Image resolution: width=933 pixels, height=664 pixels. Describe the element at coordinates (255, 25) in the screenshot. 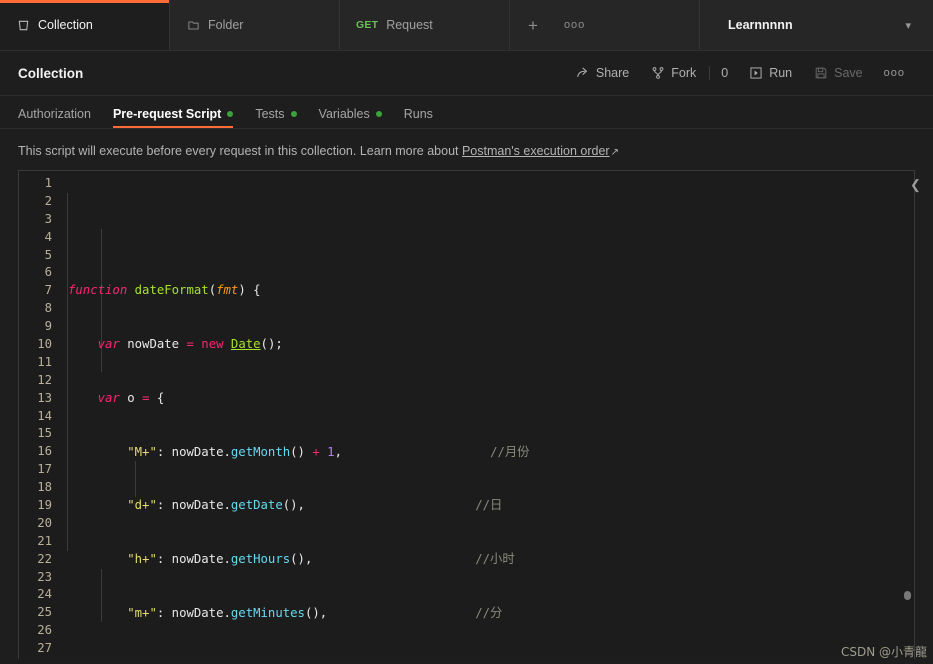

I see `tab-folder: Folder` at that location.